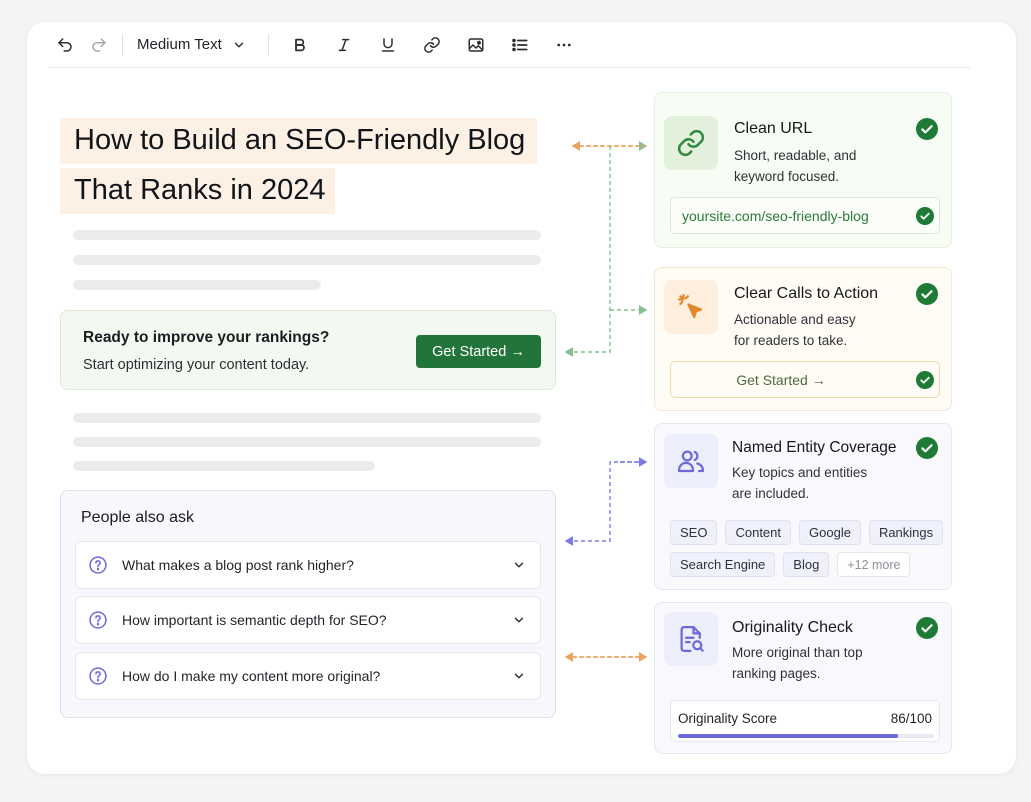  I want to click on entity-tag: Rankings, so click(906, 532).